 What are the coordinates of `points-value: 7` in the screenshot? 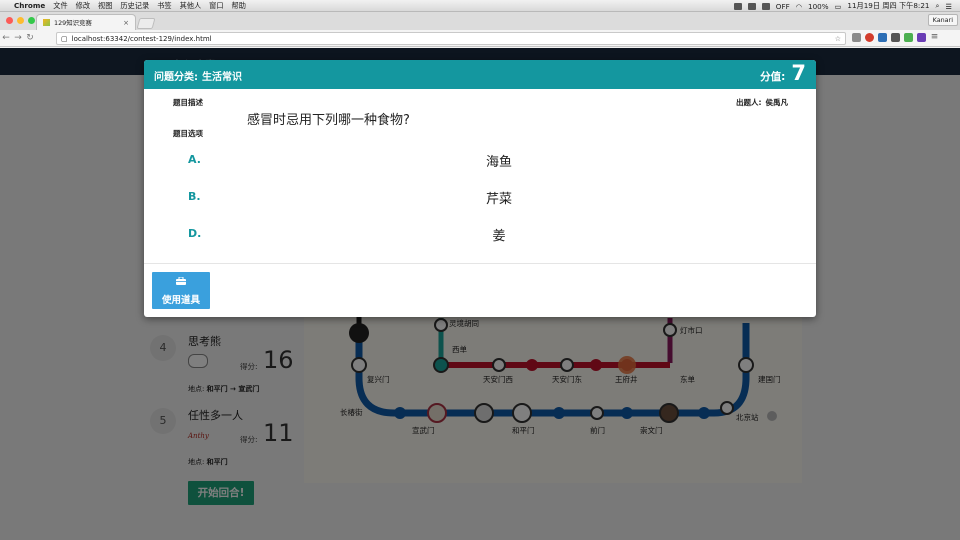 It's located at (798, 73).